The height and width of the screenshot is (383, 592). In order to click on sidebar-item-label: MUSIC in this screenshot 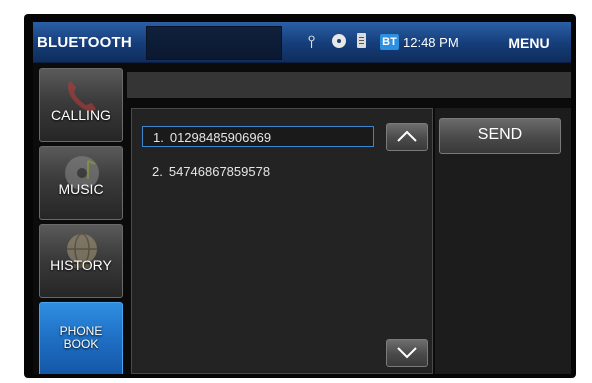, I will do `click(81, 189)`.